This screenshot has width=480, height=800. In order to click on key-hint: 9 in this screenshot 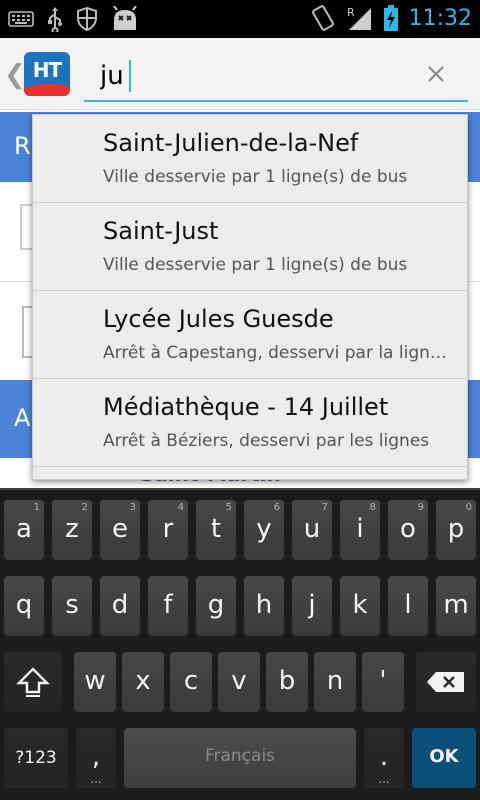, I will do `click(420, 507)`.